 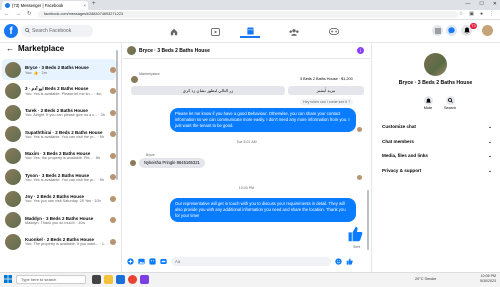 What do you see at coordinates (7, 14) in the screenshot?
I see `back-icon: ←` at bounding box center [7, 14].